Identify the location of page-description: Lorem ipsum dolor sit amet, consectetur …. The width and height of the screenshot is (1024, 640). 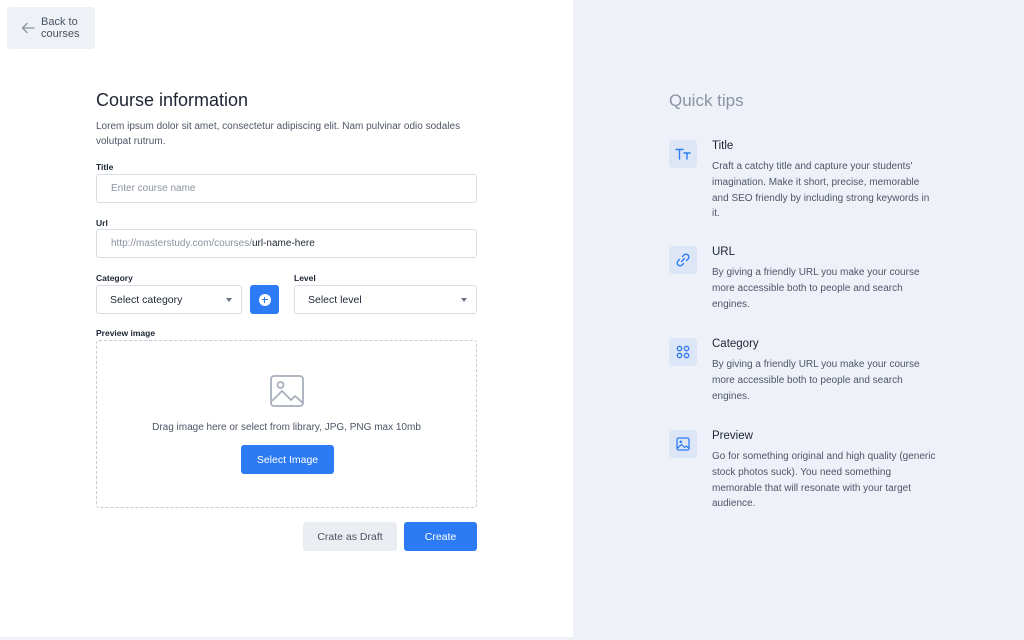
(278, 134).